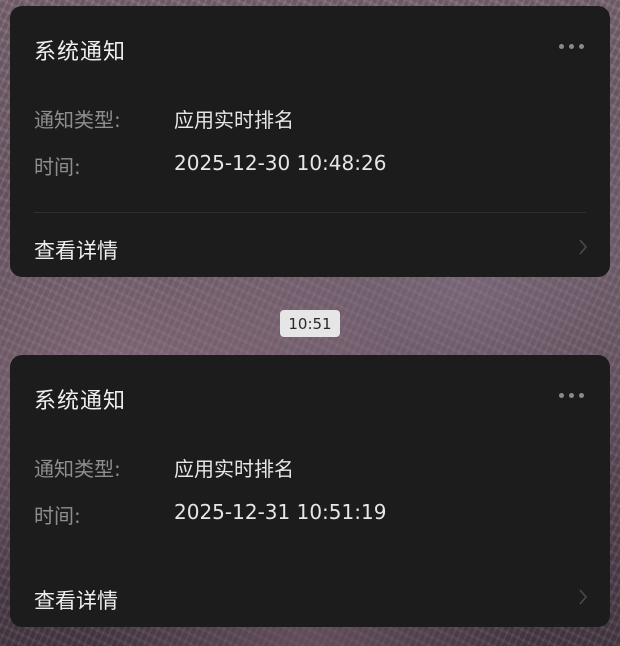 Image resolution: width=620 pixels, height=646 pixels. What do you see at coordinates (280, 163) in the screenshot?
I see `notification-time-value: 2025-12-30 10:48:26` at bounding box center [280, 163].